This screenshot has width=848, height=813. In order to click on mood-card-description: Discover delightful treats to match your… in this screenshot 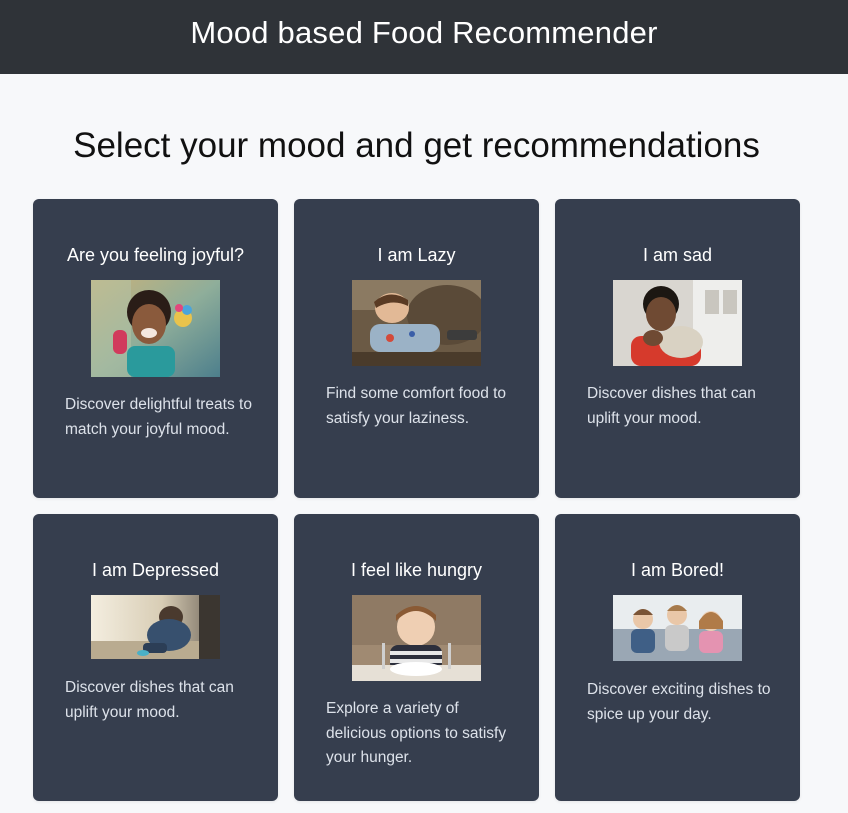, I will do `click(158, 417)`.